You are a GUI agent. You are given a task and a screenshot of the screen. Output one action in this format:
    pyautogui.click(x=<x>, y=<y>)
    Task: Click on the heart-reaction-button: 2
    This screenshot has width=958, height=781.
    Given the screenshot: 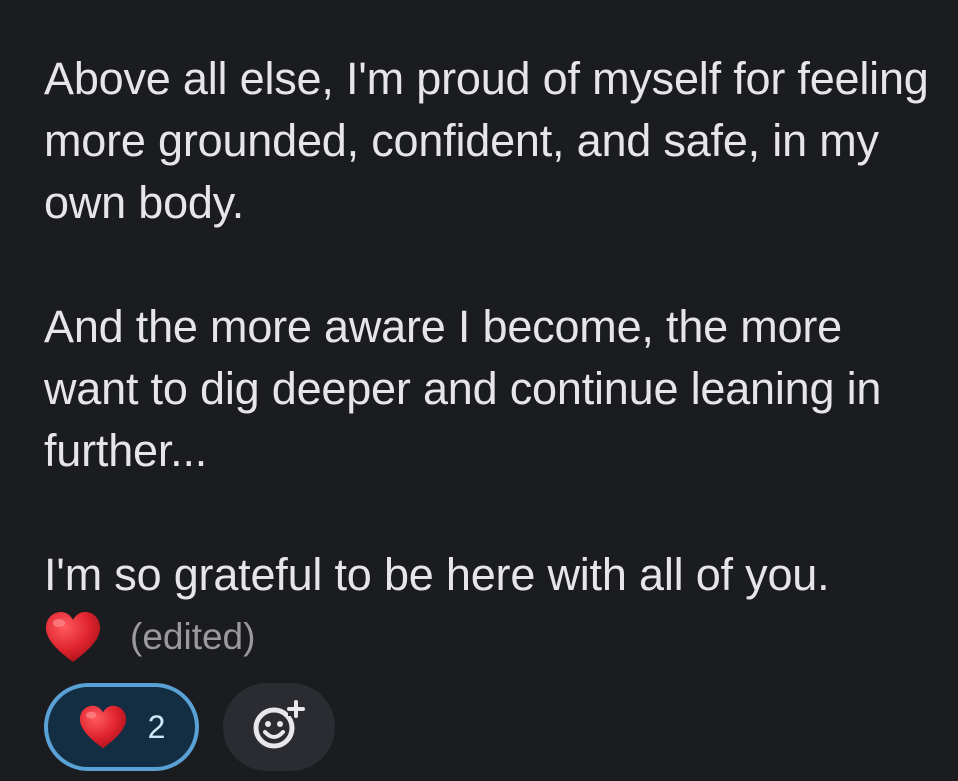 What is the action you would take?
    pyautogui.click(x=121, y=727)
    